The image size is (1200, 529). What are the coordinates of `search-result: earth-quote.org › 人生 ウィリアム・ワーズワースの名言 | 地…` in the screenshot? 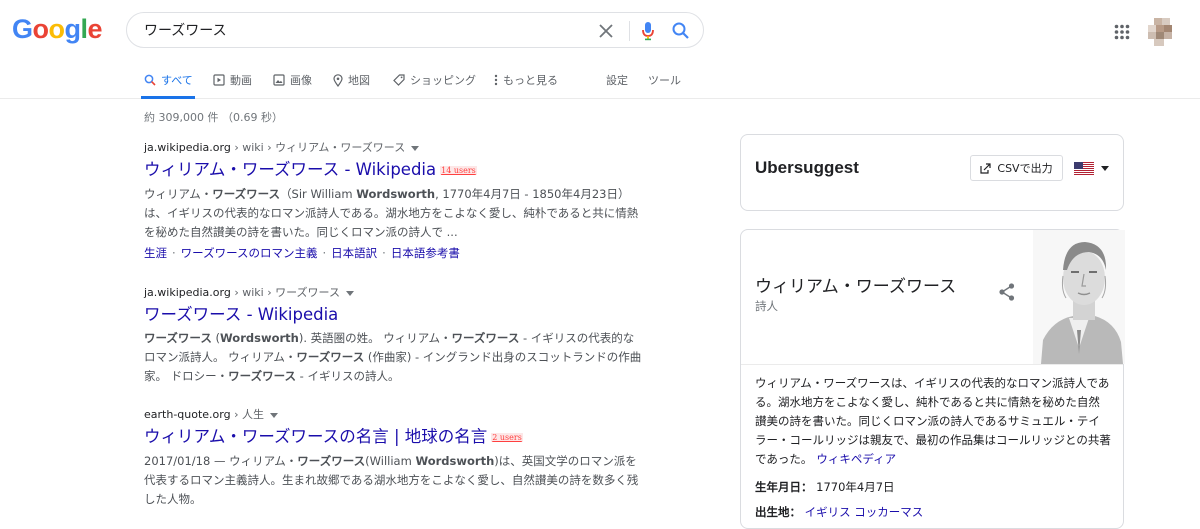 It's located at (394, 458).